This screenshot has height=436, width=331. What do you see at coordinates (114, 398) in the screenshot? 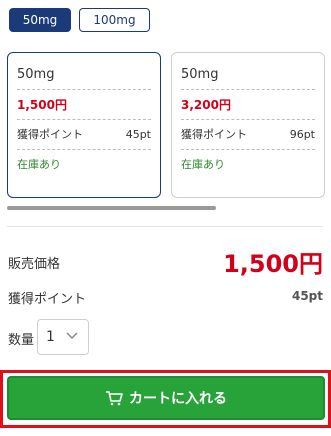
I see `cart-icon` at bounding box center [114, 398].